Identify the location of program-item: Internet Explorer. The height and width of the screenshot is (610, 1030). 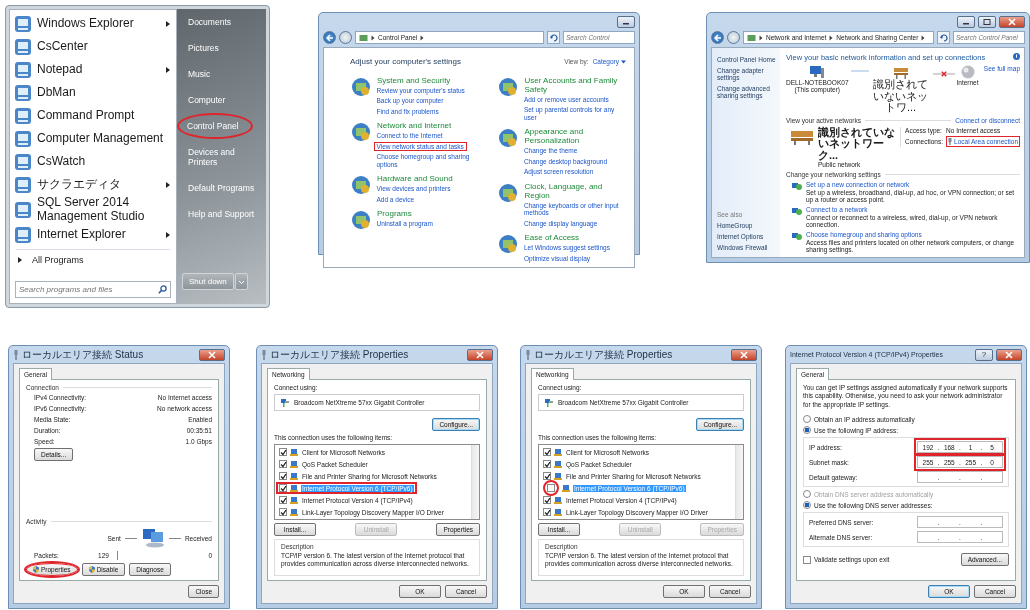
(93, 235).